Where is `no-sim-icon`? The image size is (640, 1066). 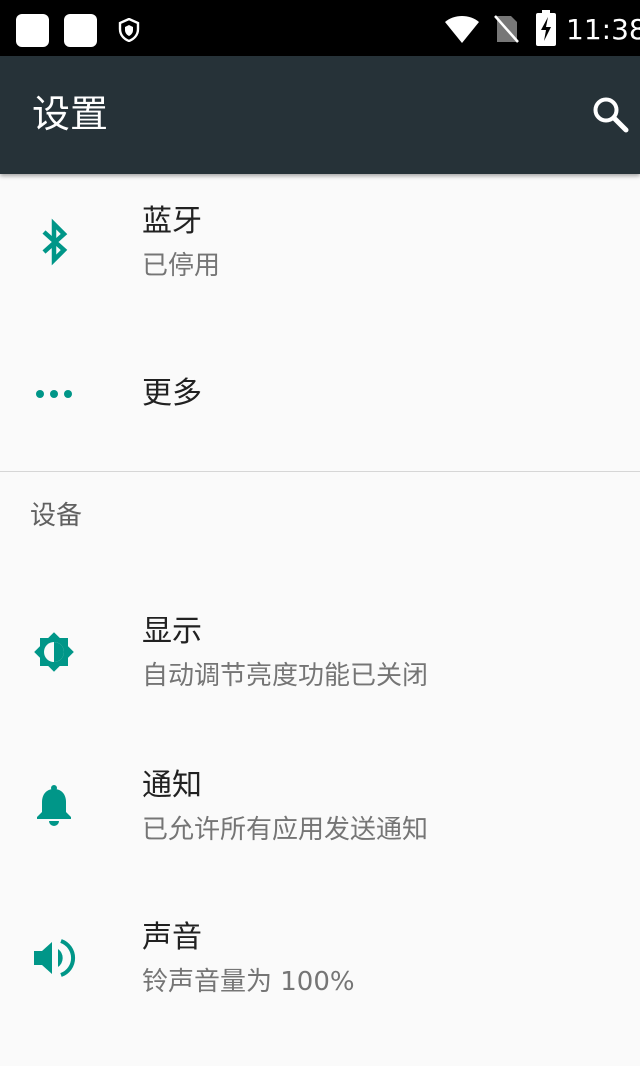 no-sim-icon is located at coordinates (506, 29).